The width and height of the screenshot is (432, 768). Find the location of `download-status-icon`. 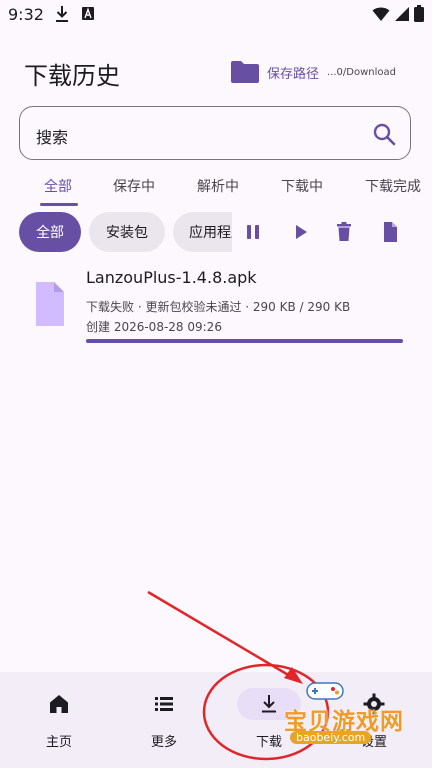

download-status-icon is located at coordinates (62, 14).